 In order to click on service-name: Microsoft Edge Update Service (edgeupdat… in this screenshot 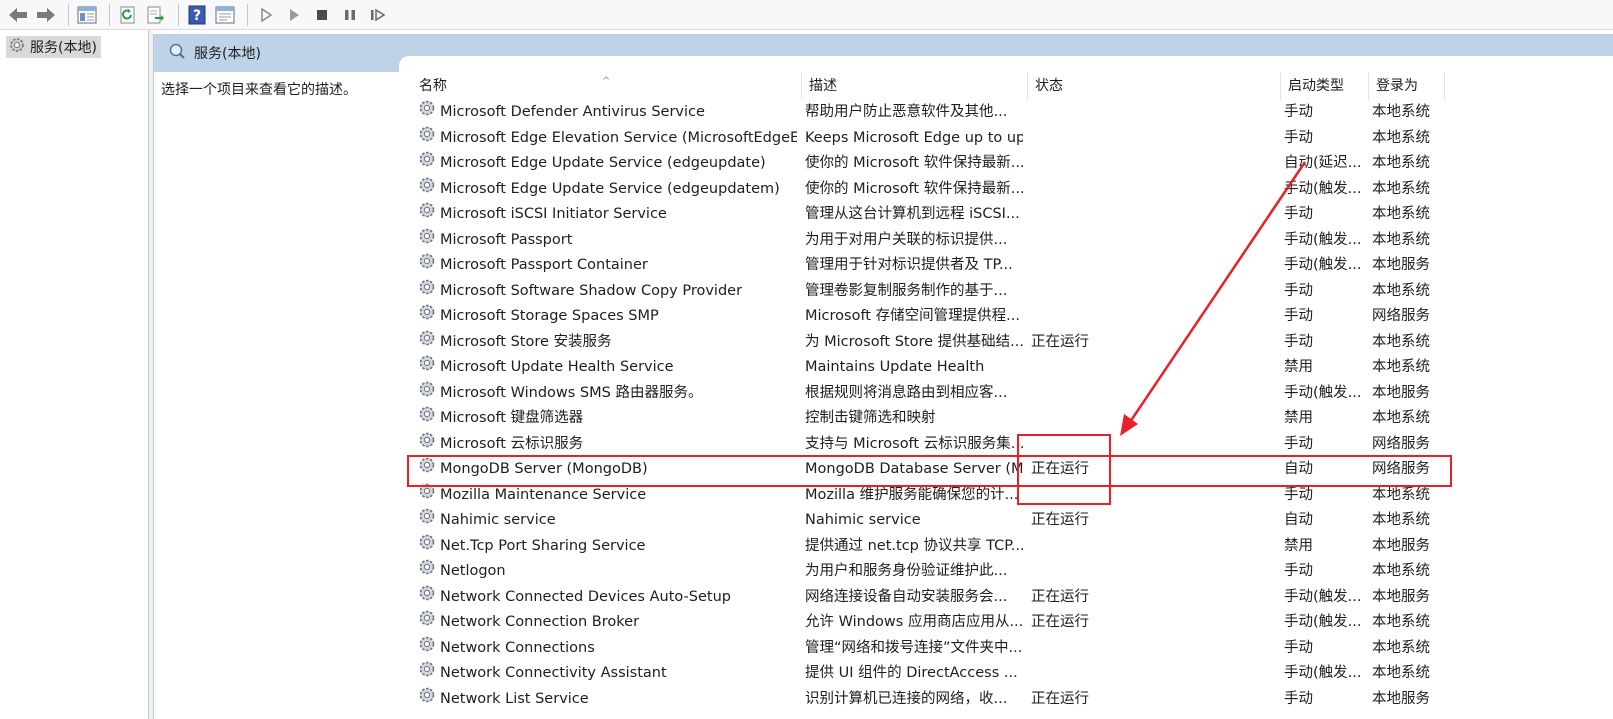, I will do `click(610, 188)`.